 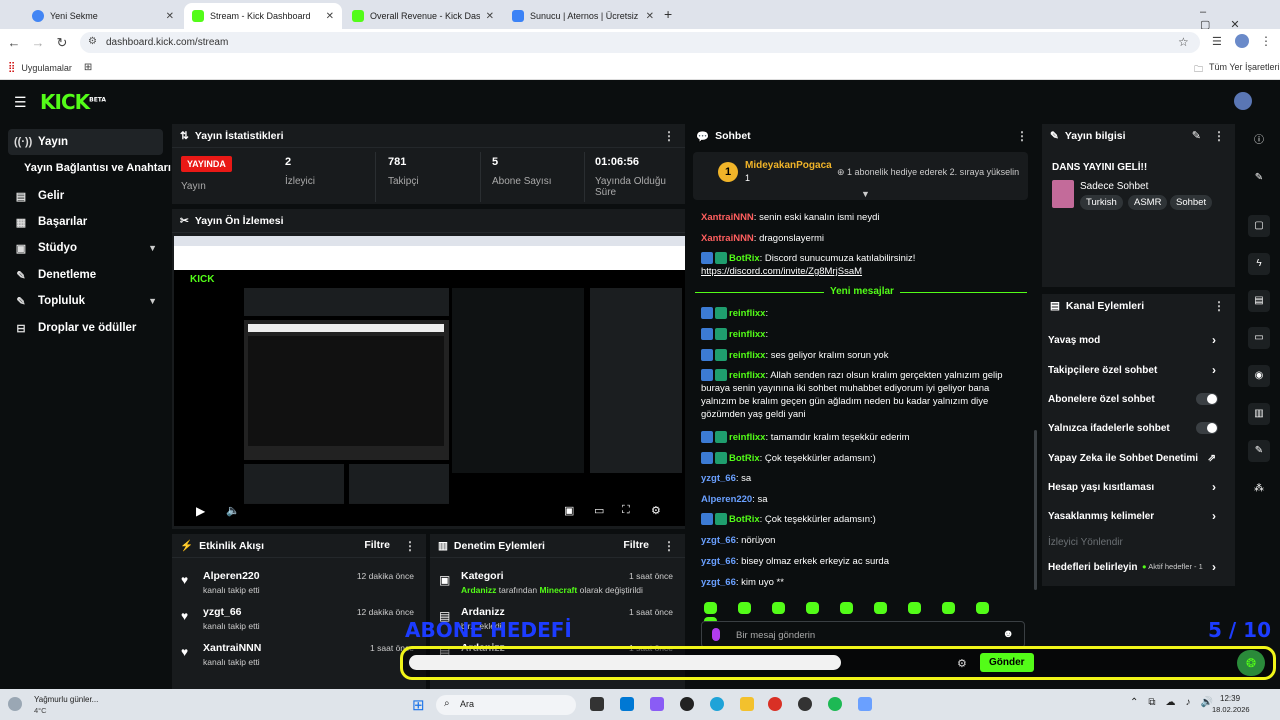 What do you see at coordinates (1191, 202) in the screenshot?
I see `tag-badge: Sohbet` at bounding box center [1191, 202].